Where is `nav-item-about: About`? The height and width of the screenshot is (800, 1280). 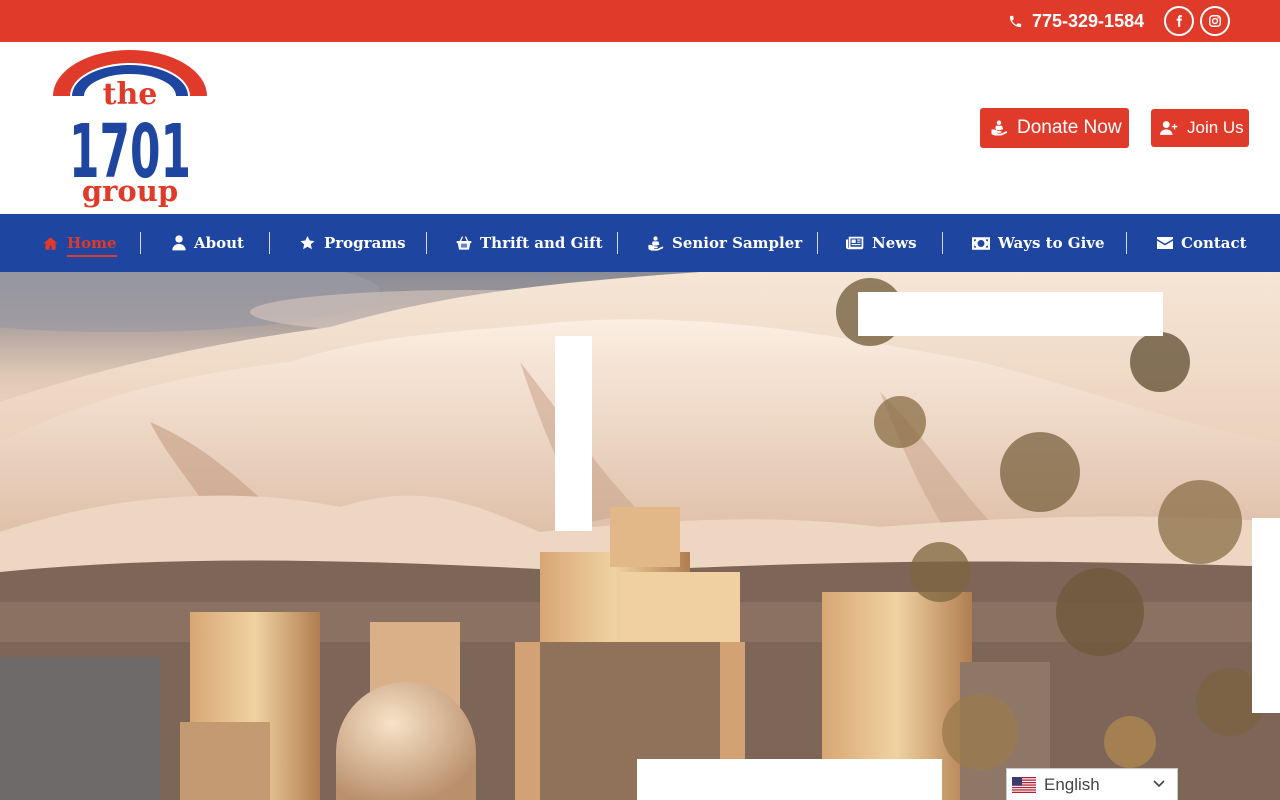
nav-item-about: About is located at coordinates (208, 243).